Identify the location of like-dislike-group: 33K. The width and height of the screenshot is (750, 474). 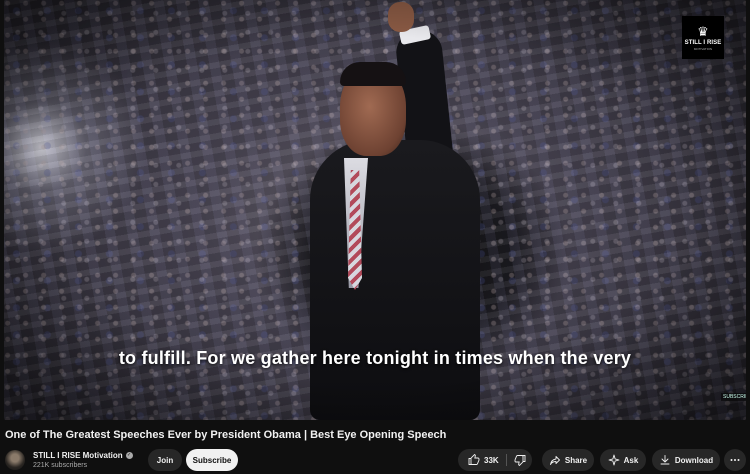
(495, 460).